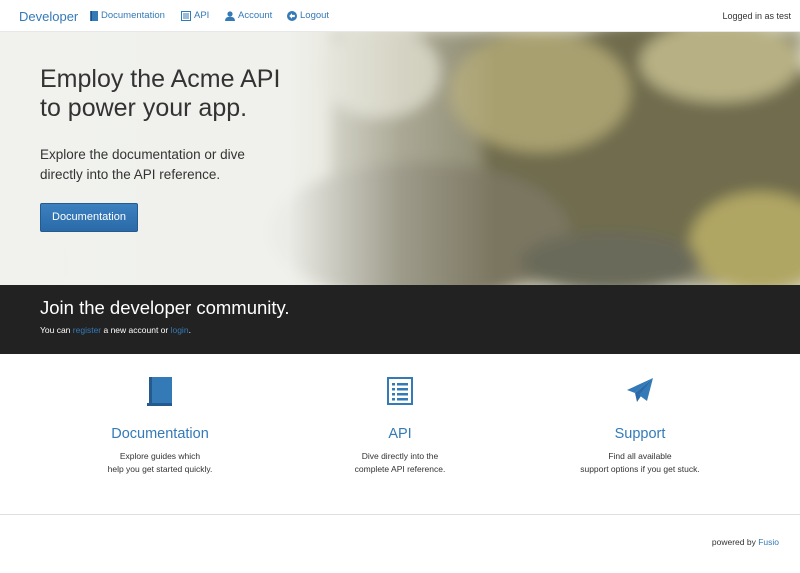 The image size is (800, 573). I want to click on paper-plane-icon, so click(640, 390).